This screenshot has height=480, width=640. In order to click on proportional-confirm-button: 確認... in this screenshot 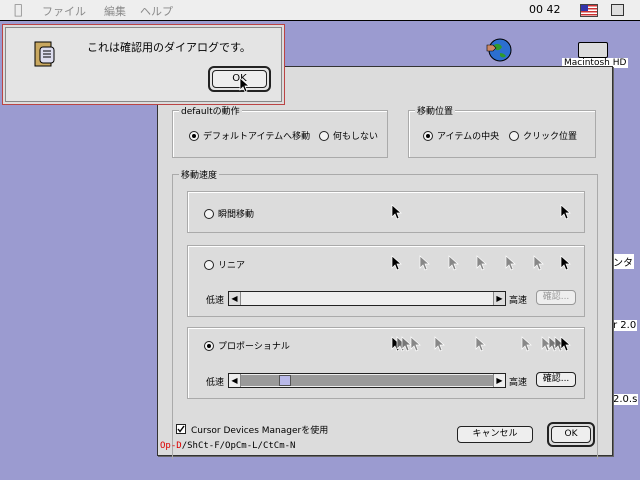, I will do `click(556, 379)`.